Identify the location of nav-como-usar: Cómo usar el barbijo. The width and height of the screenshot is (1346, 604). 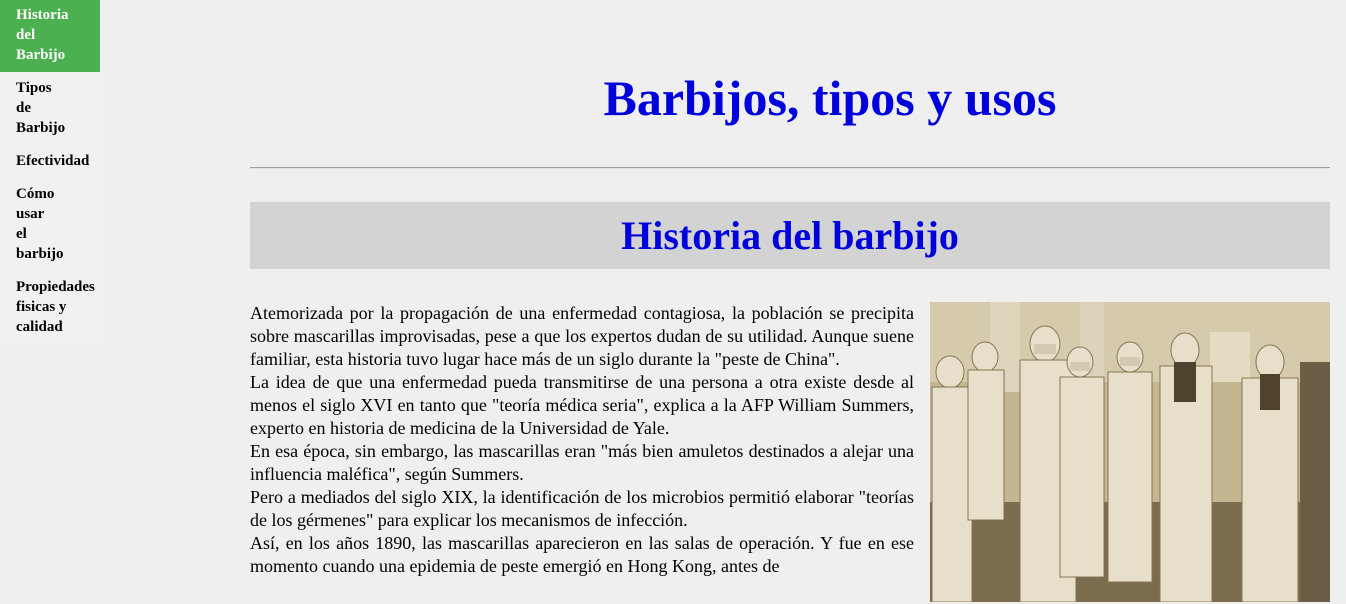
(50, 224).